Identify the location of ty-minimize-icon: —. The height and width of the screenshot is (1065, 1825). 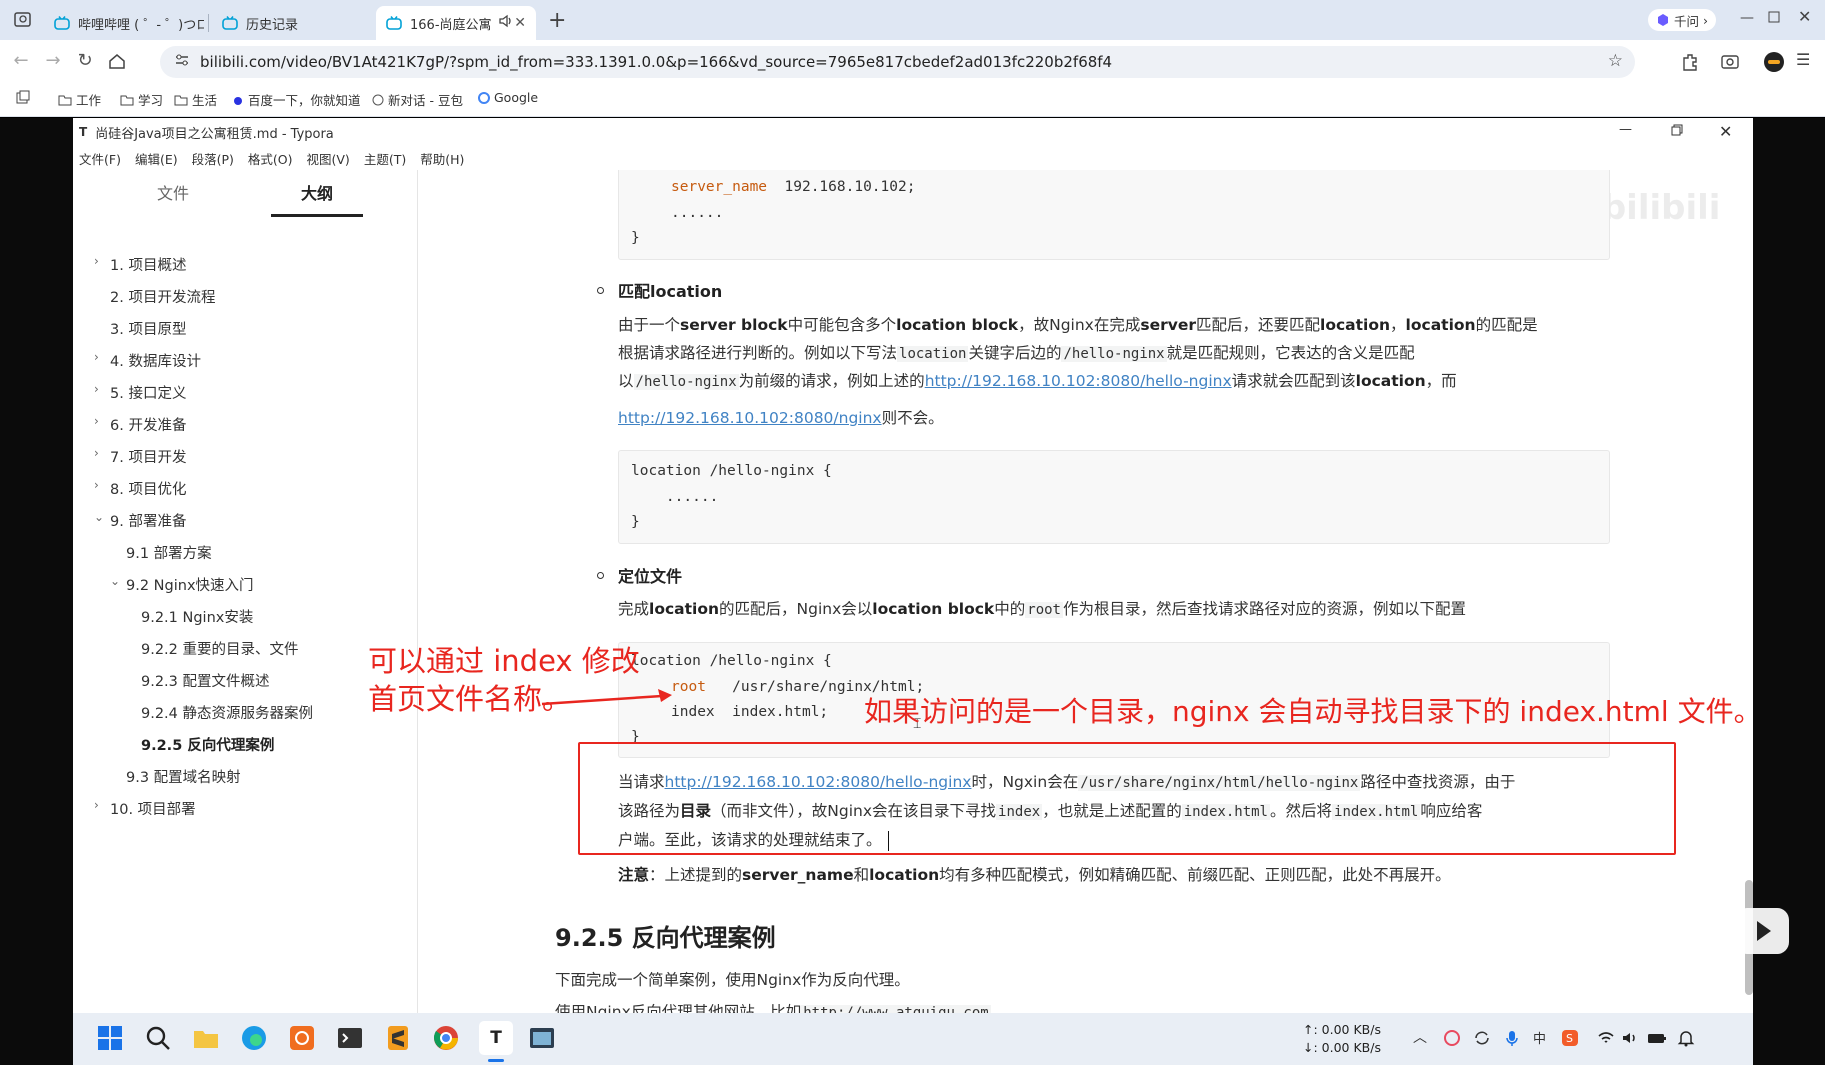
(1625, 129).